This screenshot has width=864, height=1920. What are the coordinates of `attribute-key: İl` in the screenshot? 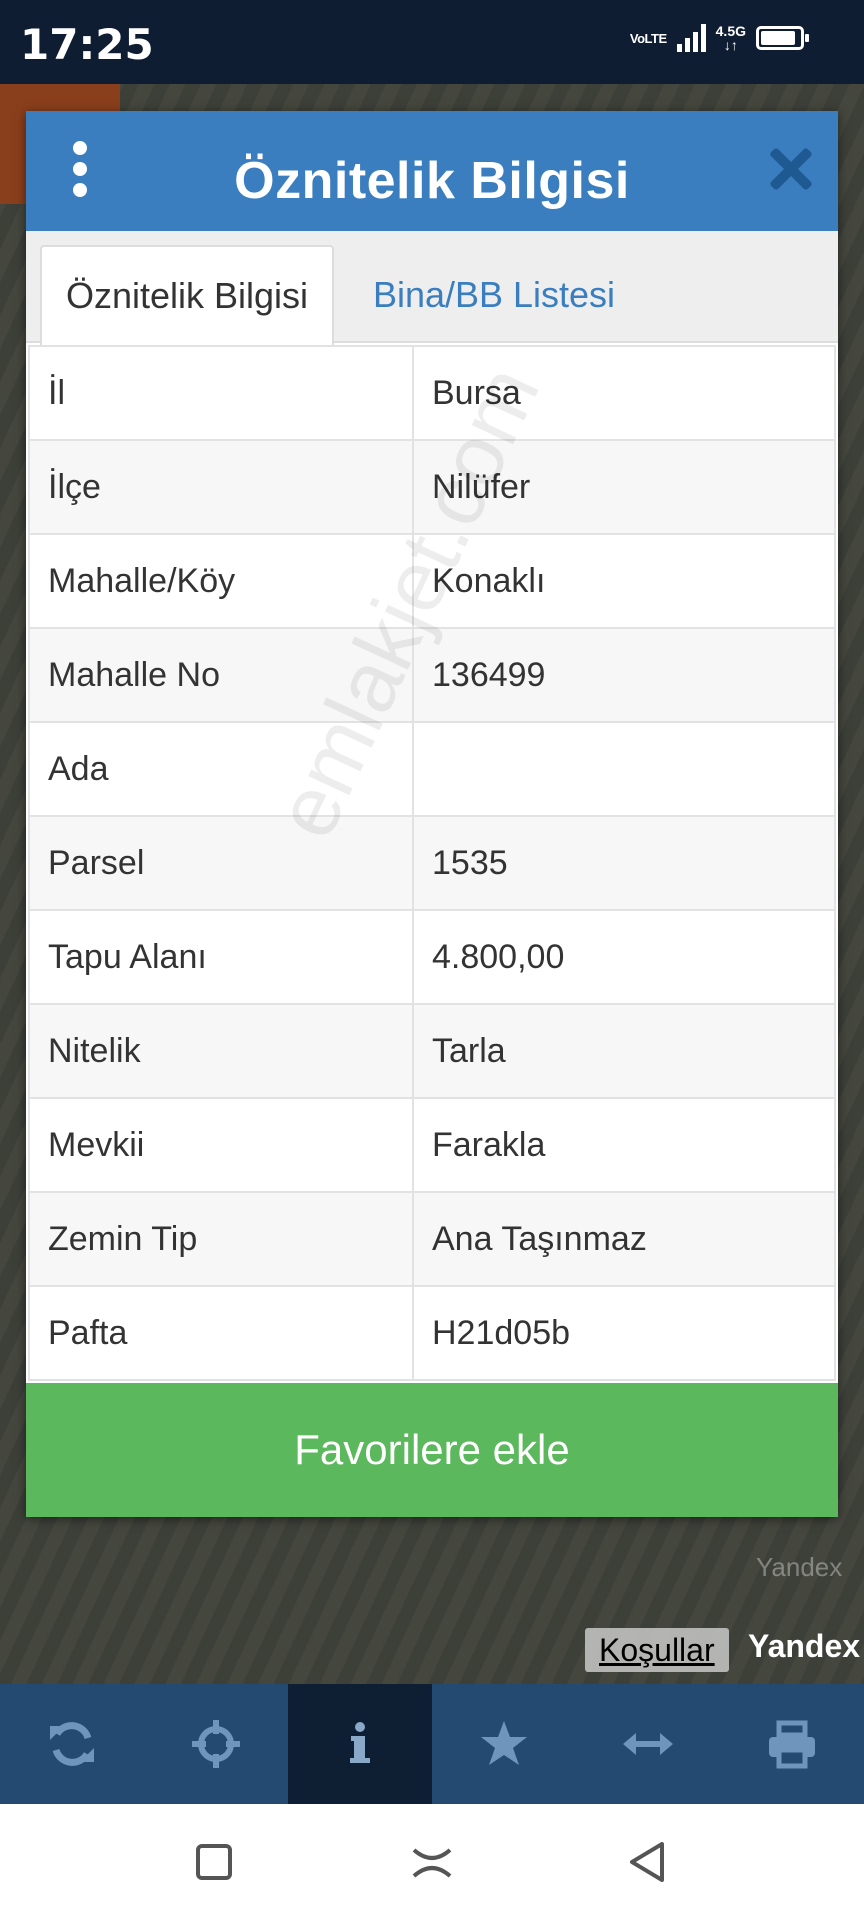 It's located at (221, 393).